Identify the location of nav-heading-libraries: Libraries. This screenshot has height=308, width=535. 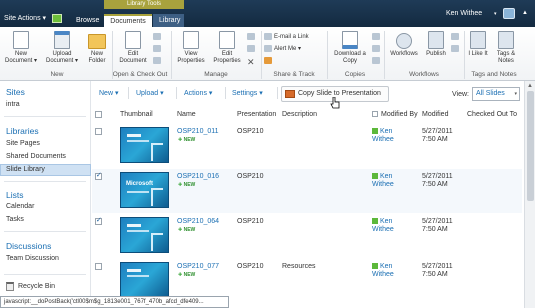
(22, 131).